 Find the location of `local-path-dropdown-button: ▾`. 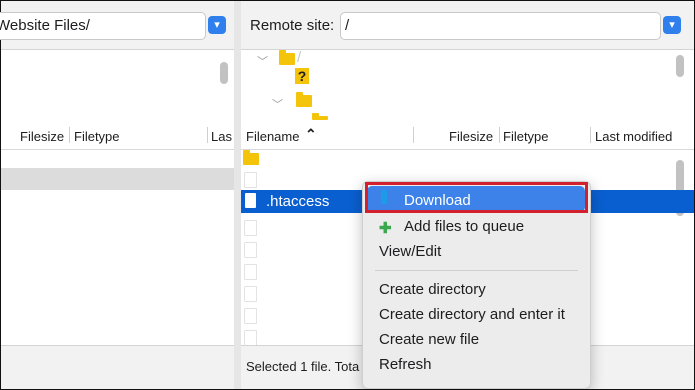

local-path-dropdown-button: ▾ is located at coordinates (217, 25).